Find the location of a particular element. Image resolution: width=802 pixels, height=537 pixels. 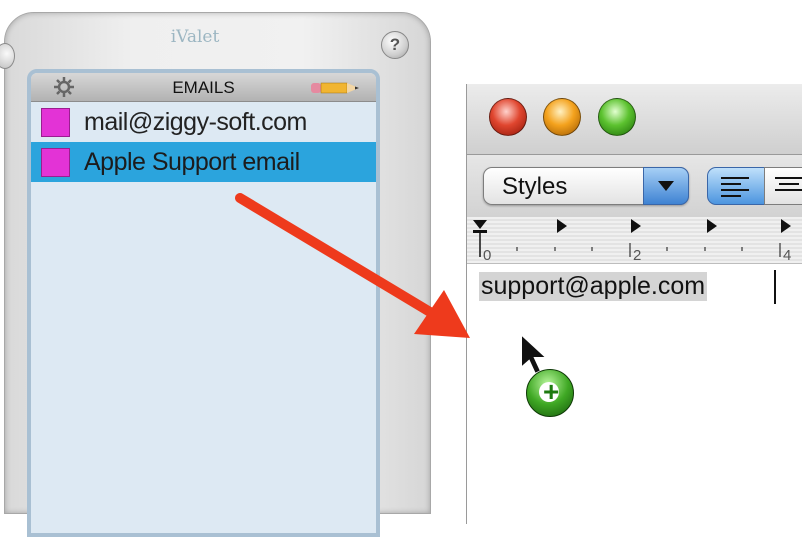

drag-arrow is located at coordinates (352, 265).